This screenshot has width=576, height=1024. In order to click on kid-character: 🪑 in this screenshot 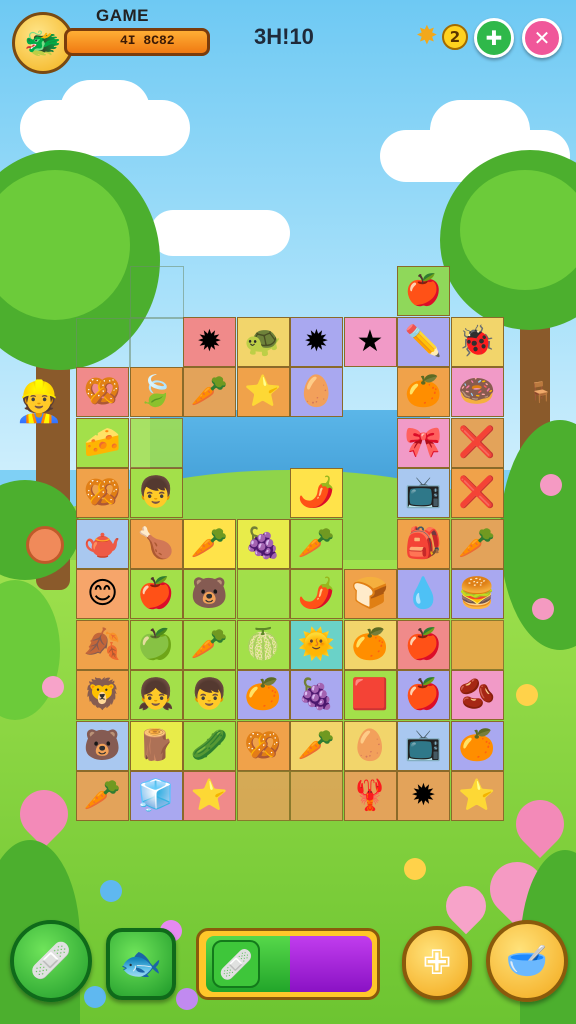, I will do `click(540, 392)`.